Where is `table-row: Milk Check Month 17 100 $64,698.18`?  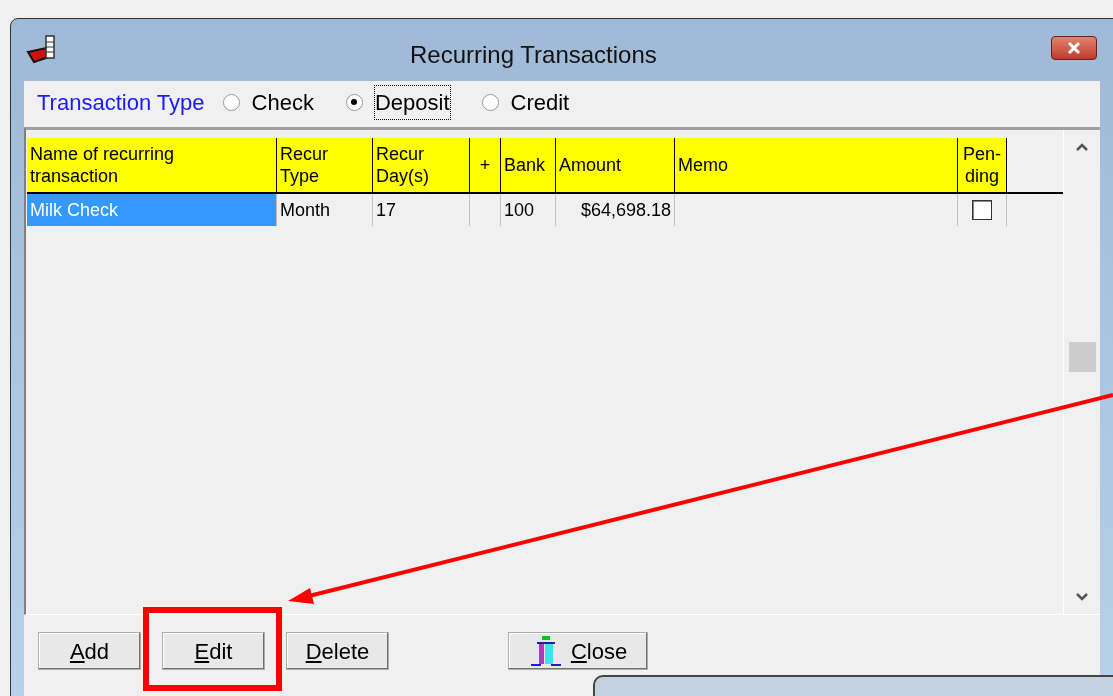
table-row: Milk Check Month 17 100 $64,698.18 is located at coordinates (545, 210).